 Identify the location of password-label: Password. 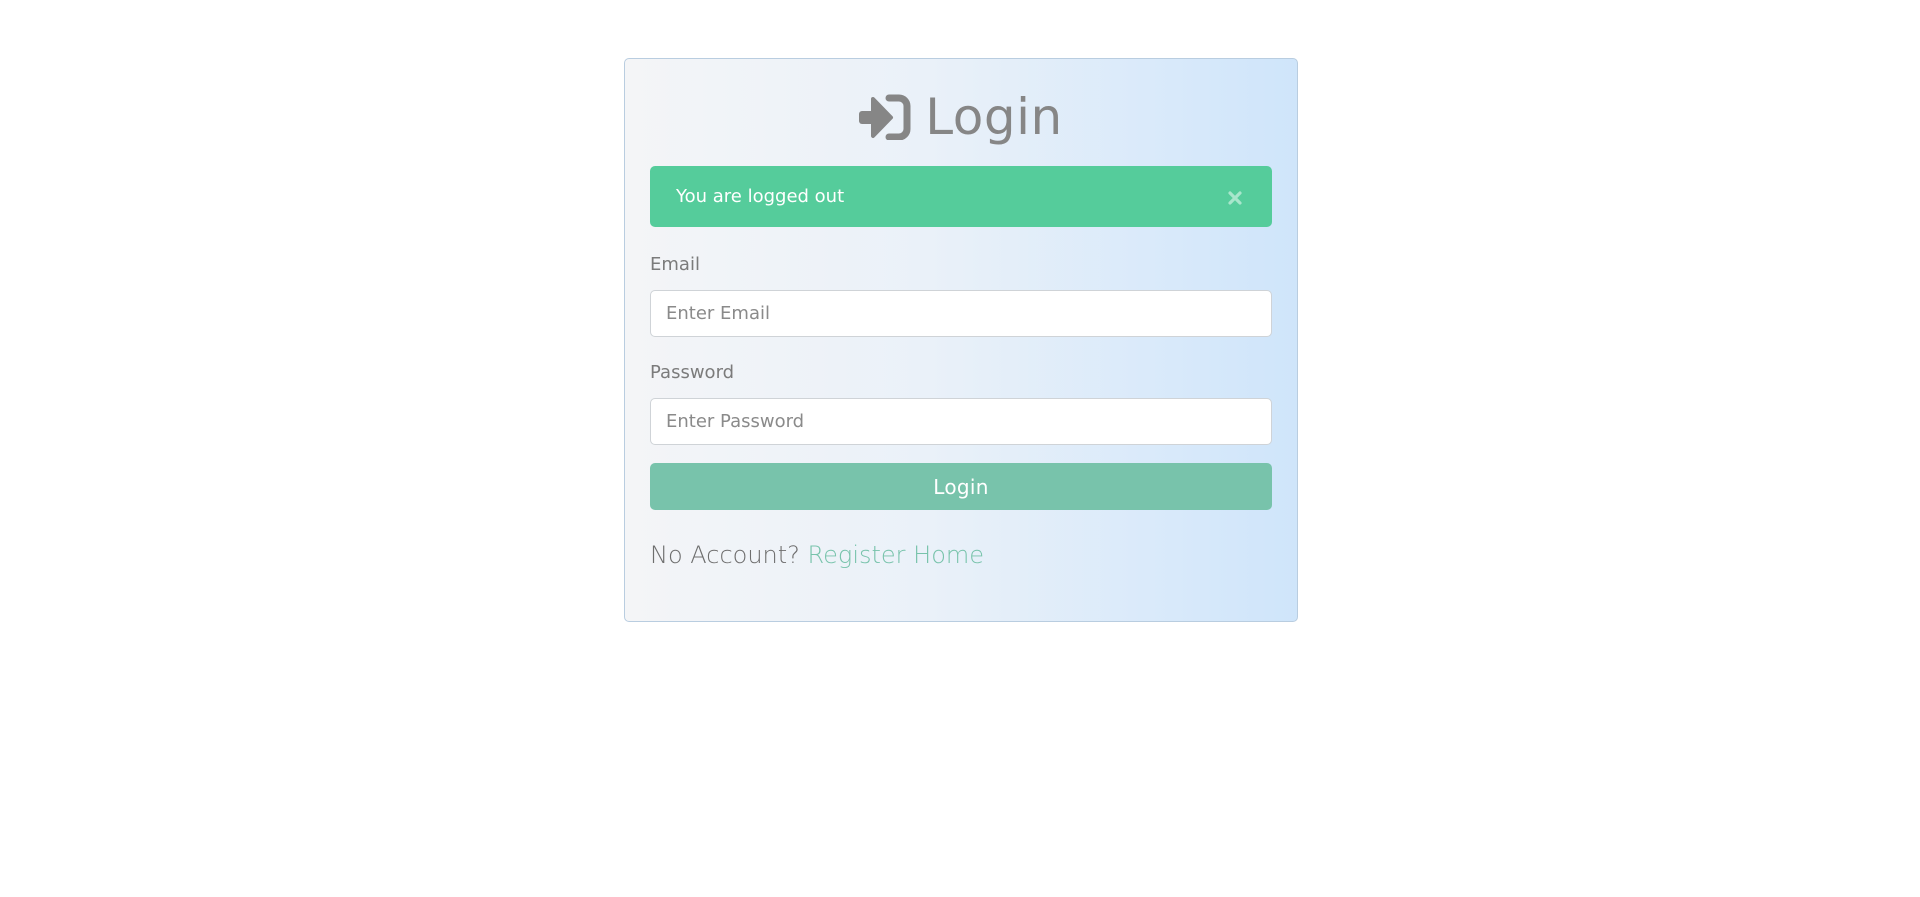
(692, 372).